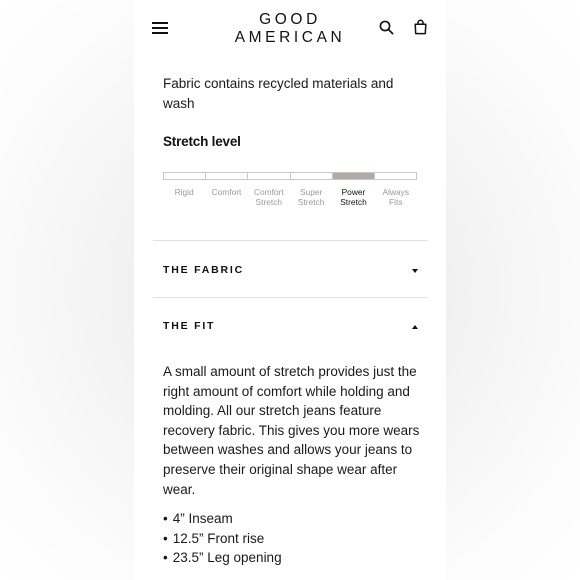 The height and width of the screenshot is (580, 580). Describe the element at coordinates (396, 197) in the screenshot. I see `stretch-label-always-fits: Always Fits` at that location.